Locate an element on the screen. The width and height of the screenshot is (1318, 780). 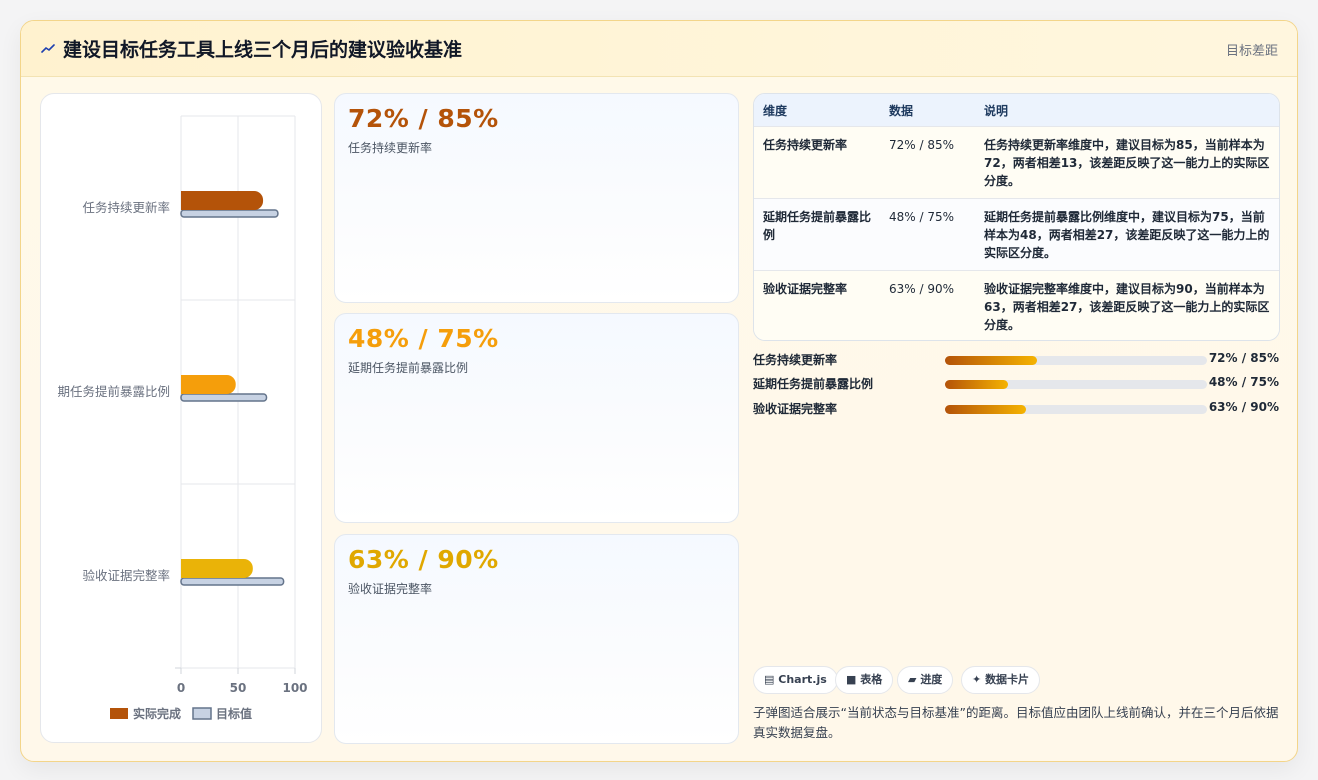
table-icon: ■ is located at coordinates (851, 679).